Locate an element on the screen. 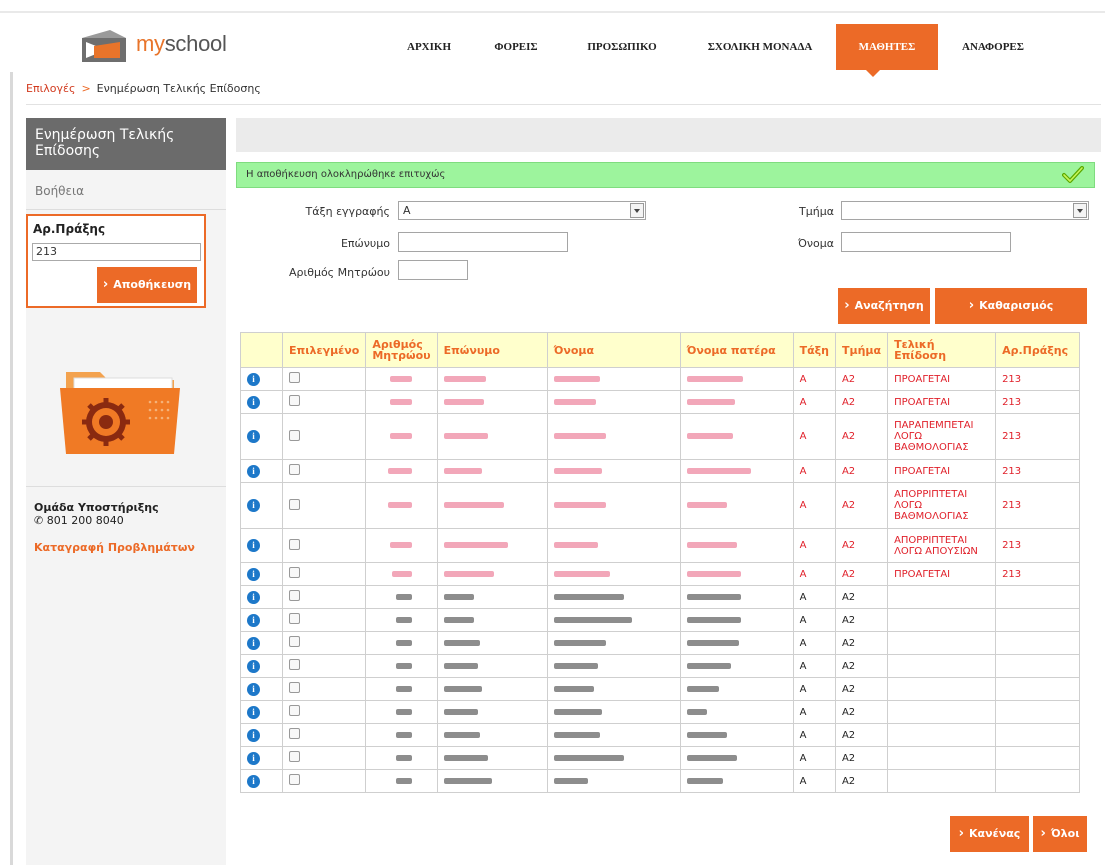 This screenshot has height=865, width=1105. nav-home: ΑΡΧΙΚΗ is located at coordinates (429, 47).